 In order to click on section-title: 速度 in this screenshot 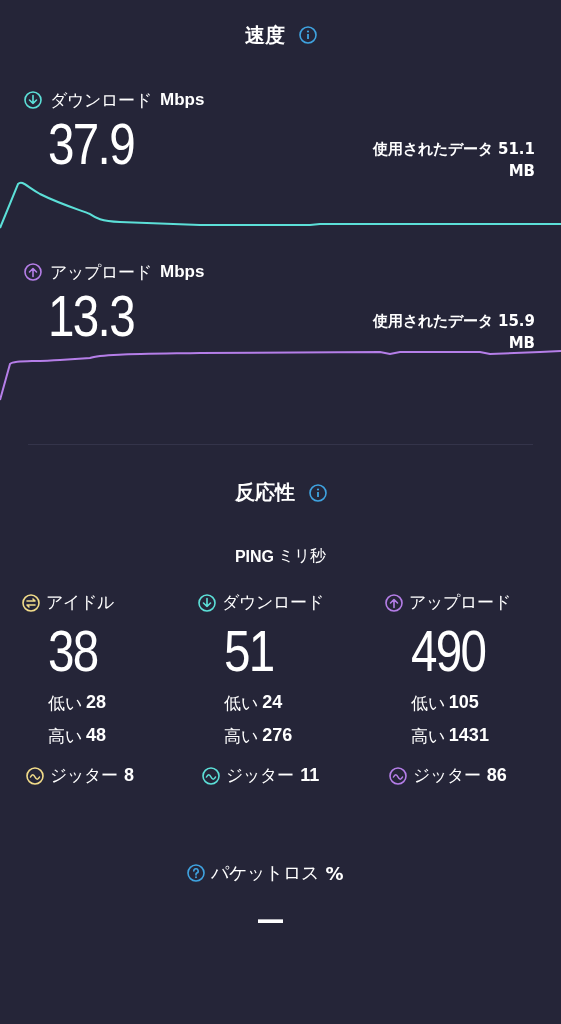, I will do `click(264, 35)`.